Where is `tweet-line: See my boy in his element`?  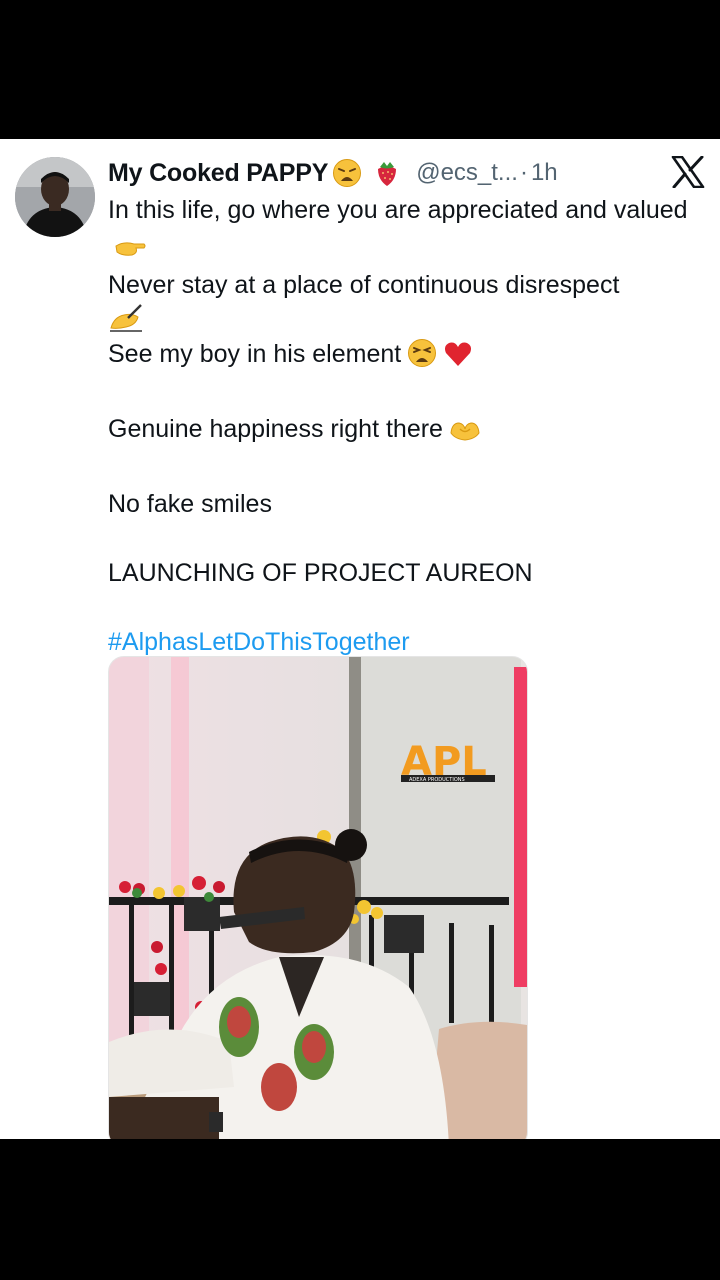
tweet-line: See my boy in his element is located at coordinates (400, 357).